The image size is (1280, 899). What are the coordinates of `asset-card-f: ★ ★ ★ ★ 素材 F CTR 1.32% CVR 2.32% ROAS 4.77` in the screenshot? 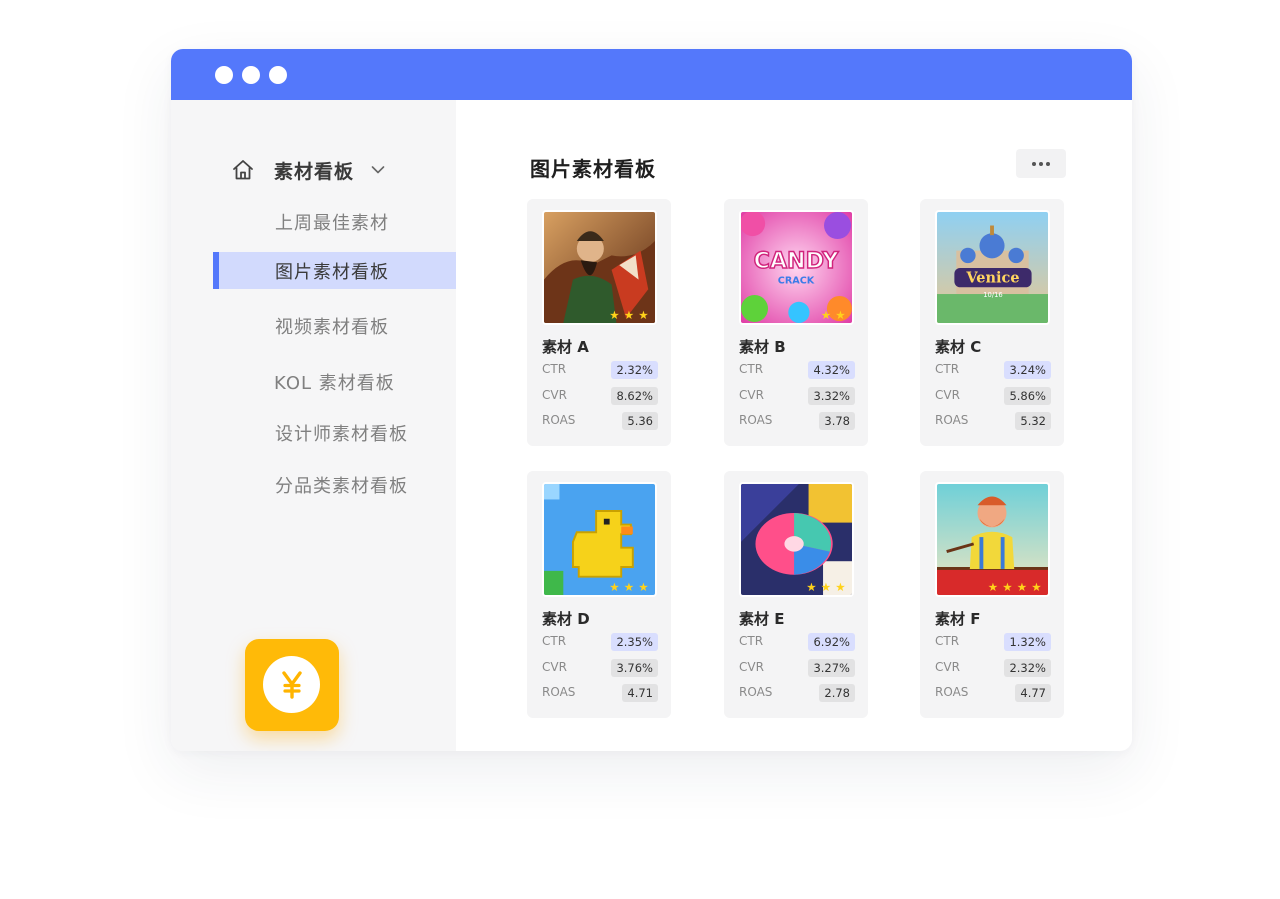 It's located at (992, 594).